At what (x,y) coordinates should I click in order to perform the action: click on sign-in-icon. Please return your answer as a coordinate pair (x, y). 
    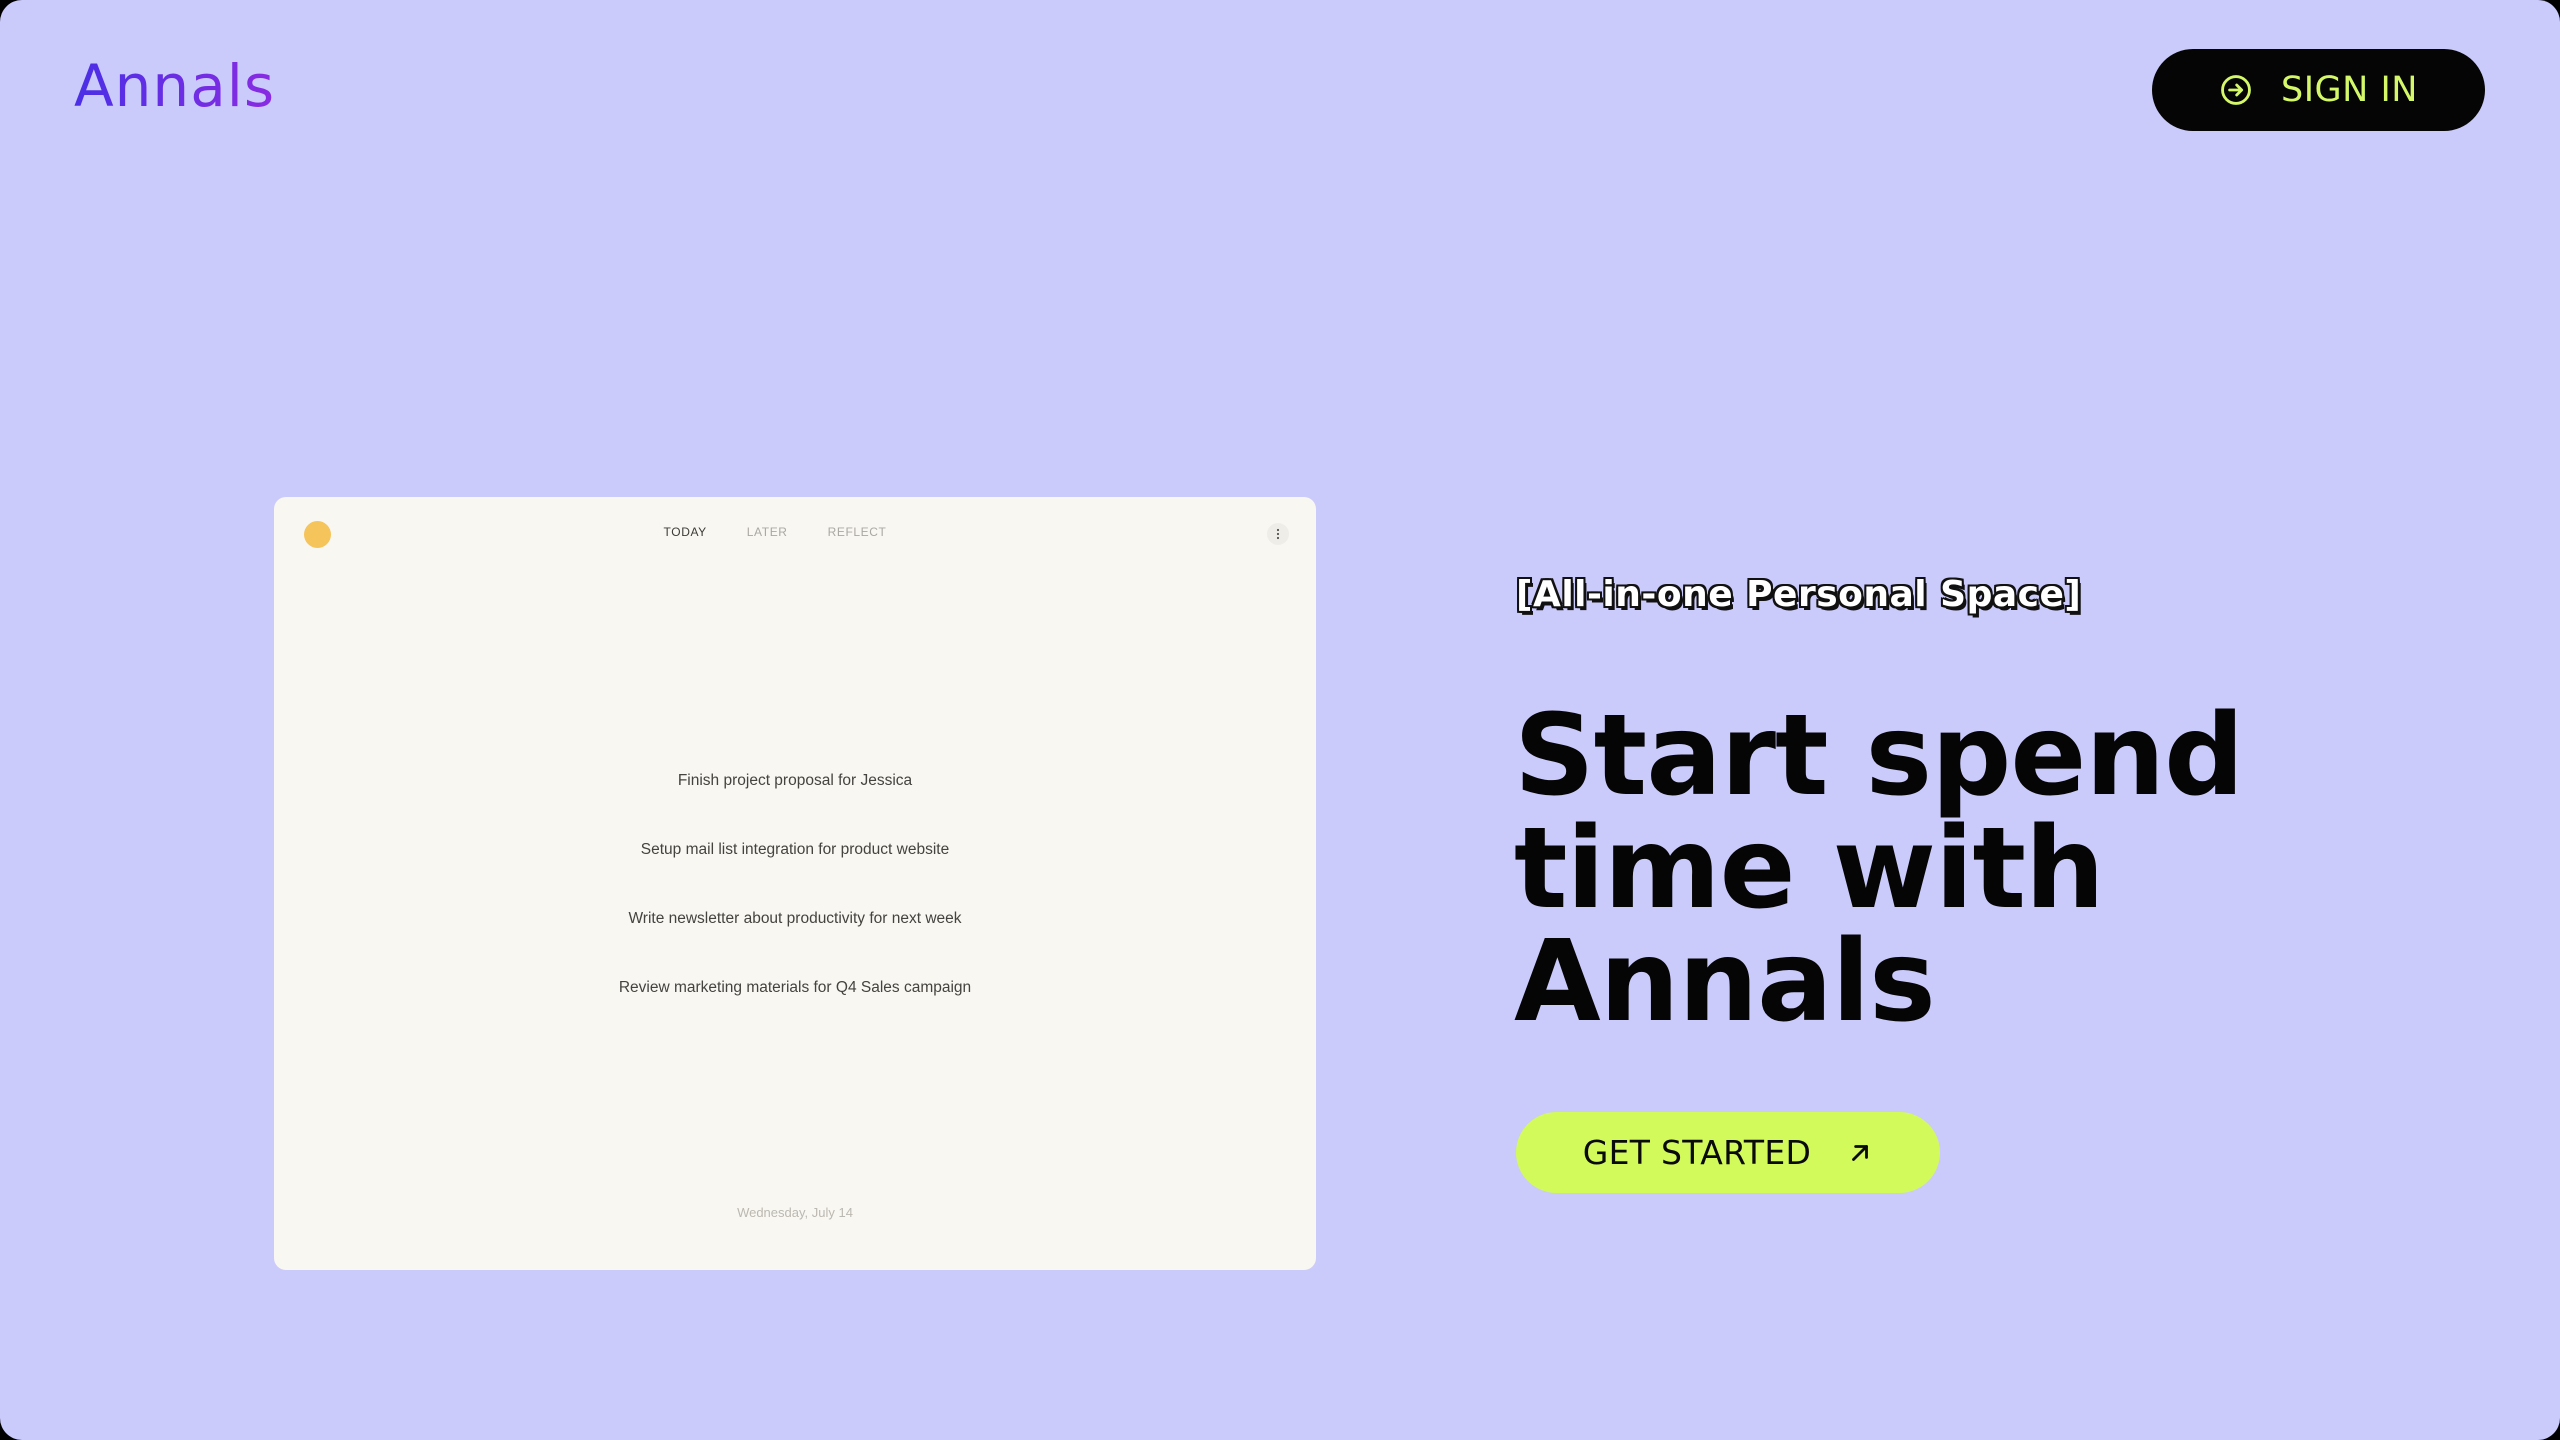
    Looking at the image, I should click on (2236, 90).